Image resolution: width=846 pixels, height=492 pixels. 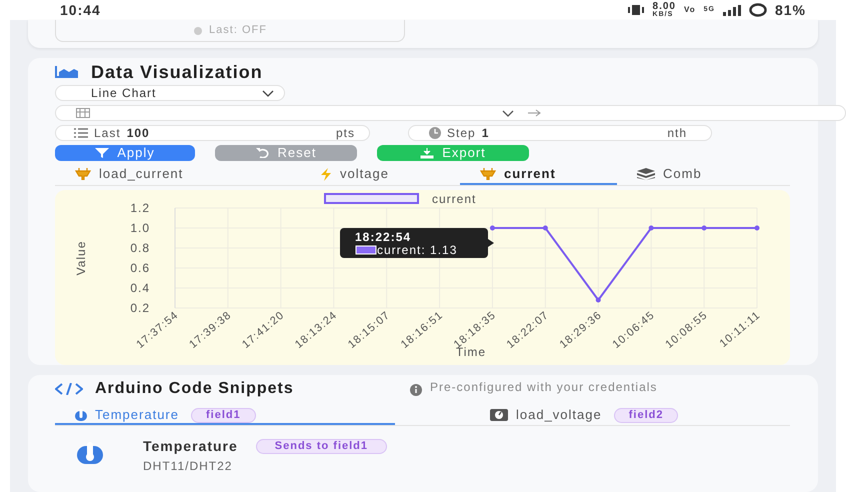 What do you see at coordinates (140, 228) in the screenshot?
I see `y-tick-label: 1.0` at bounding box center [140, 228].